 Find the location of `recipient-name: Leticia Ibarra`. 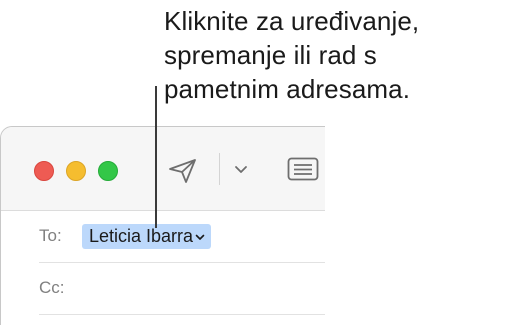

recipient-name: Leticia Ibarra is located at coordinates (141, 236).